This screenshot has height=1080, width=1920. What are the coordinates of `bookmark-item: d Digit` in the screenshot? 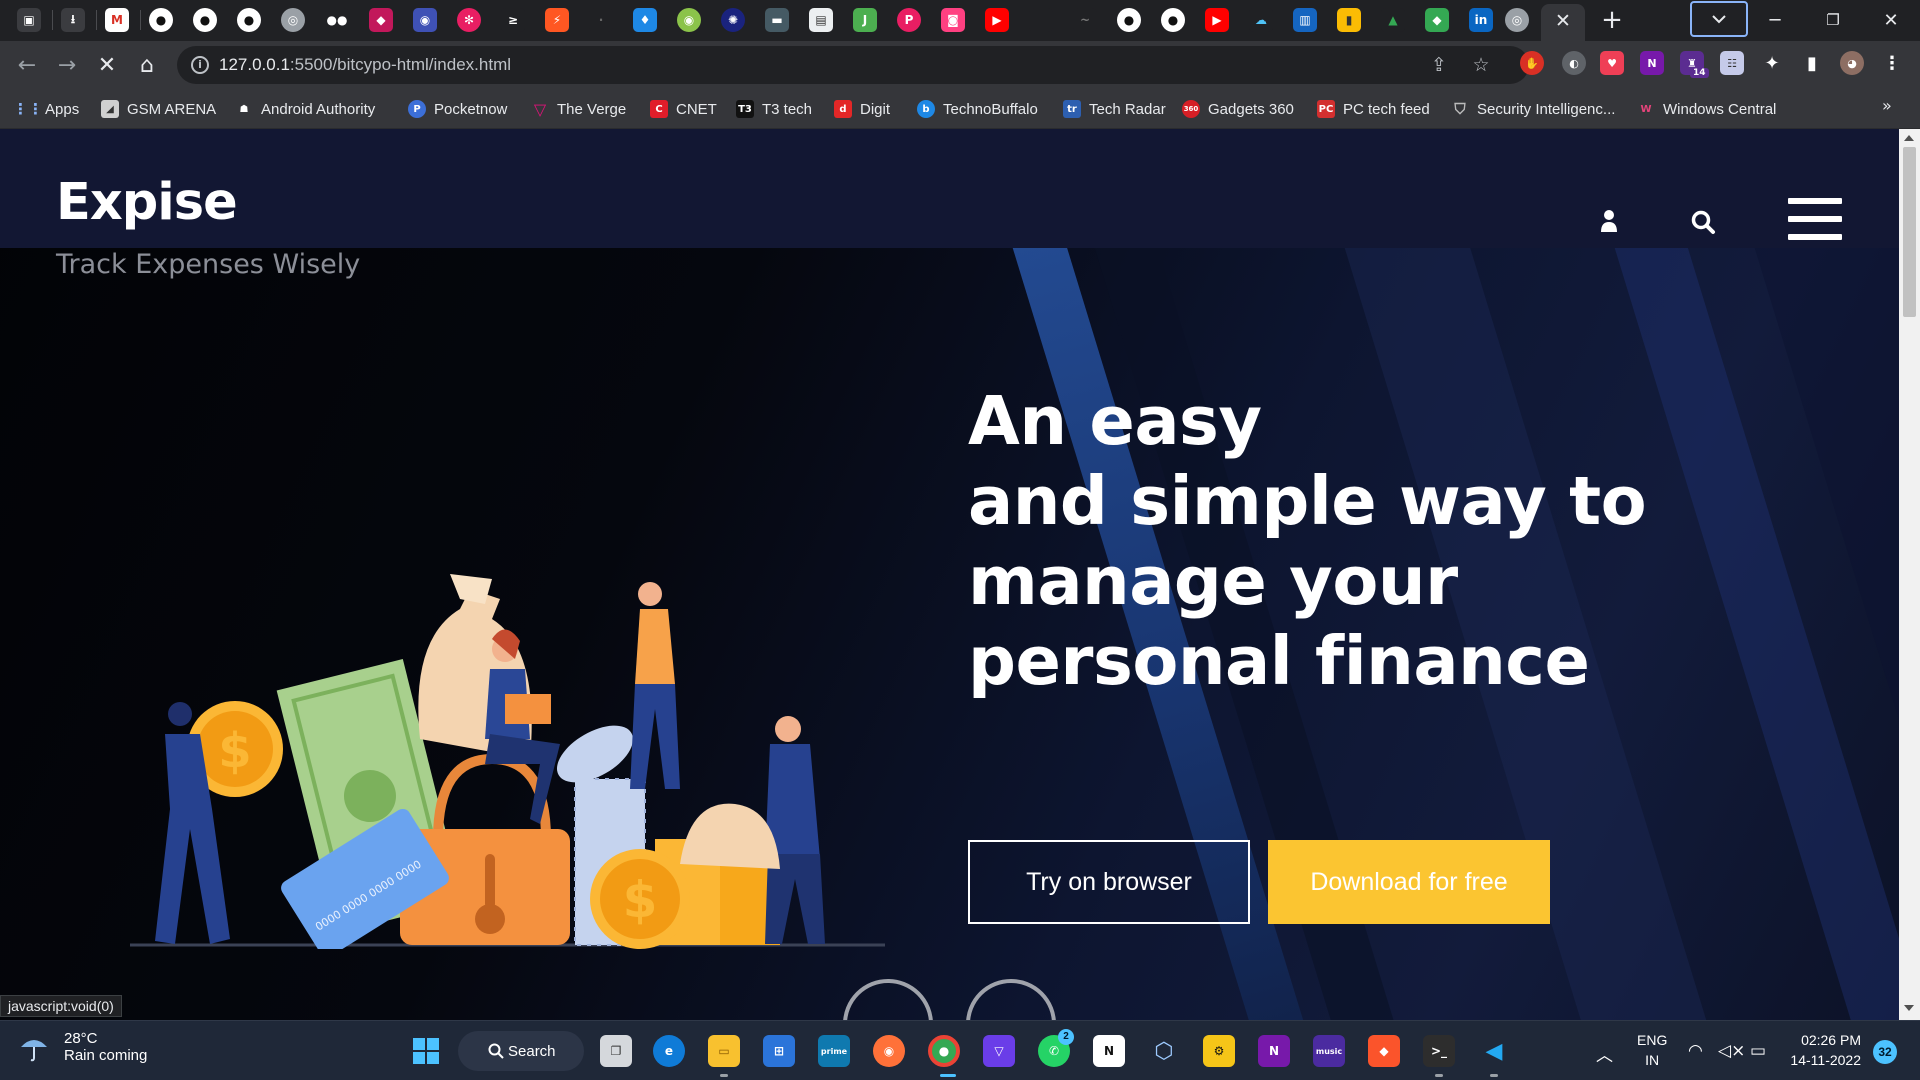 It's located at (862, 109).